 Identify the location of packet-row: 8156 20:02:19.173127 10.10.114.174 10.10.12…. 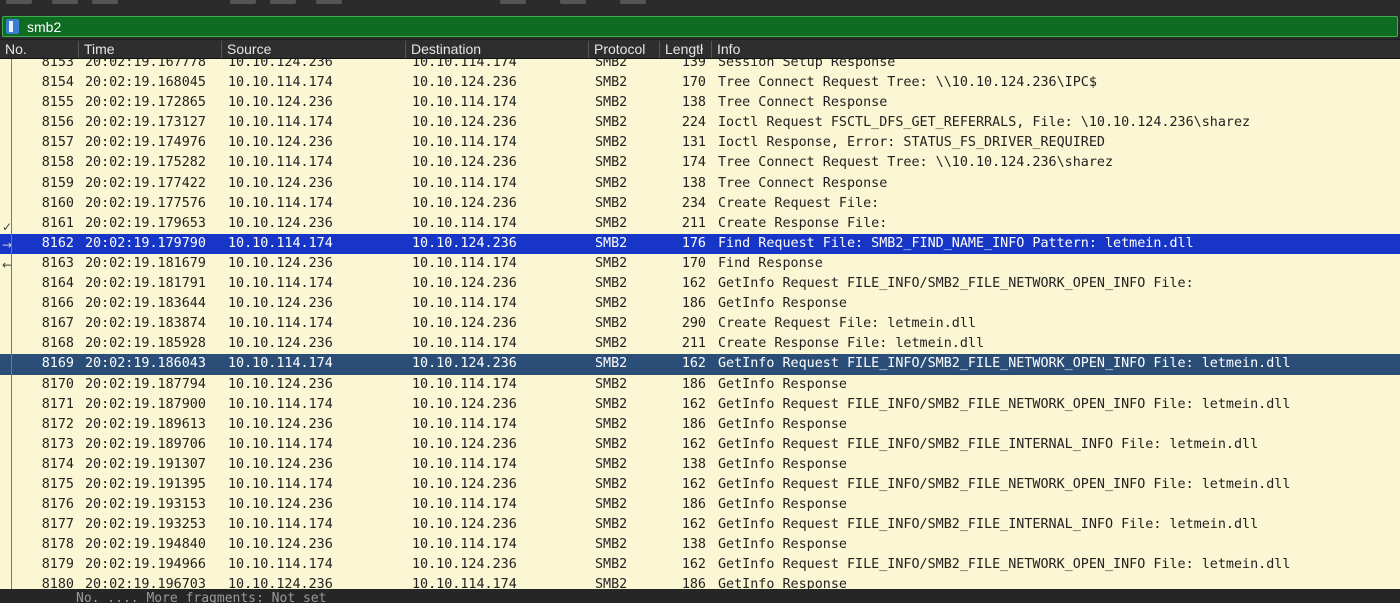
(700, 123).